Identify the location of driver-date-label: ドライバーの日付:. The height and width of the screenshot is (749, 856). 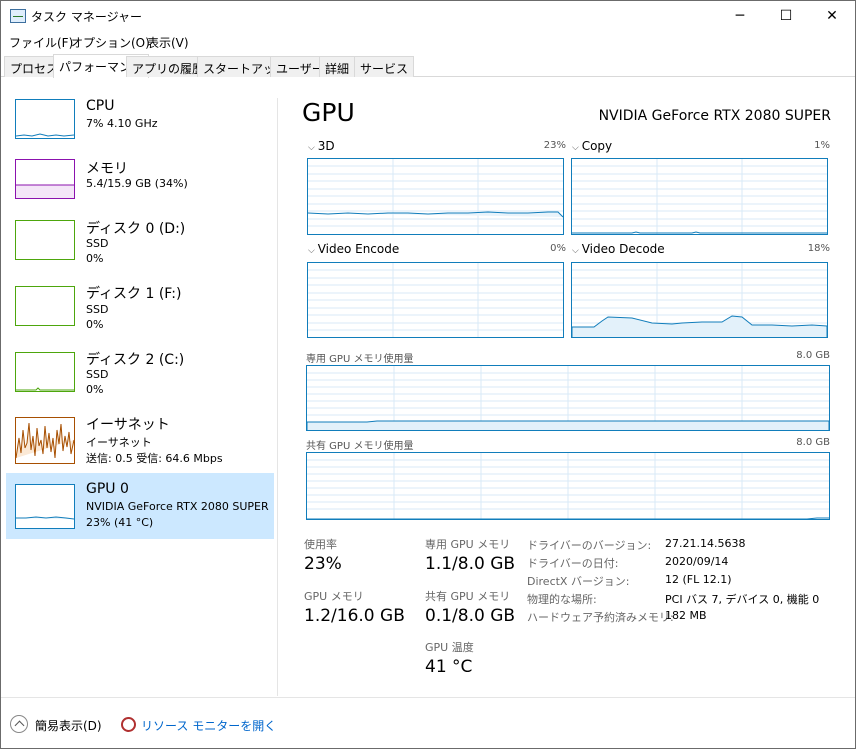
(573, 563).